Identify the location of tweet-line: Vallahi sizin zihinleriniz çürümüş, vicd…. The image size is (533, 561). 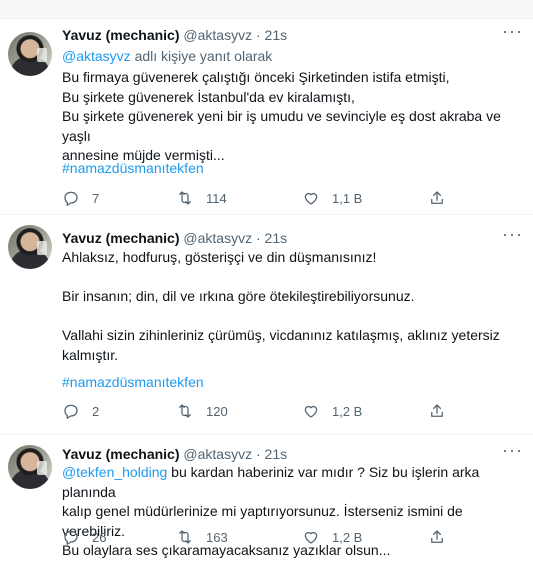
(281, 335).